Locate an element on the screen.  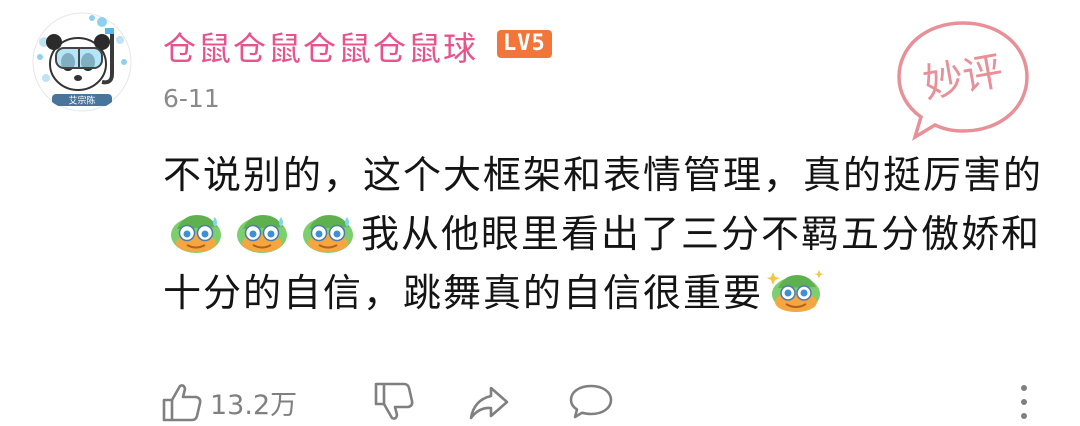
speech-bubble-icon is located at coordinates (591, 401).